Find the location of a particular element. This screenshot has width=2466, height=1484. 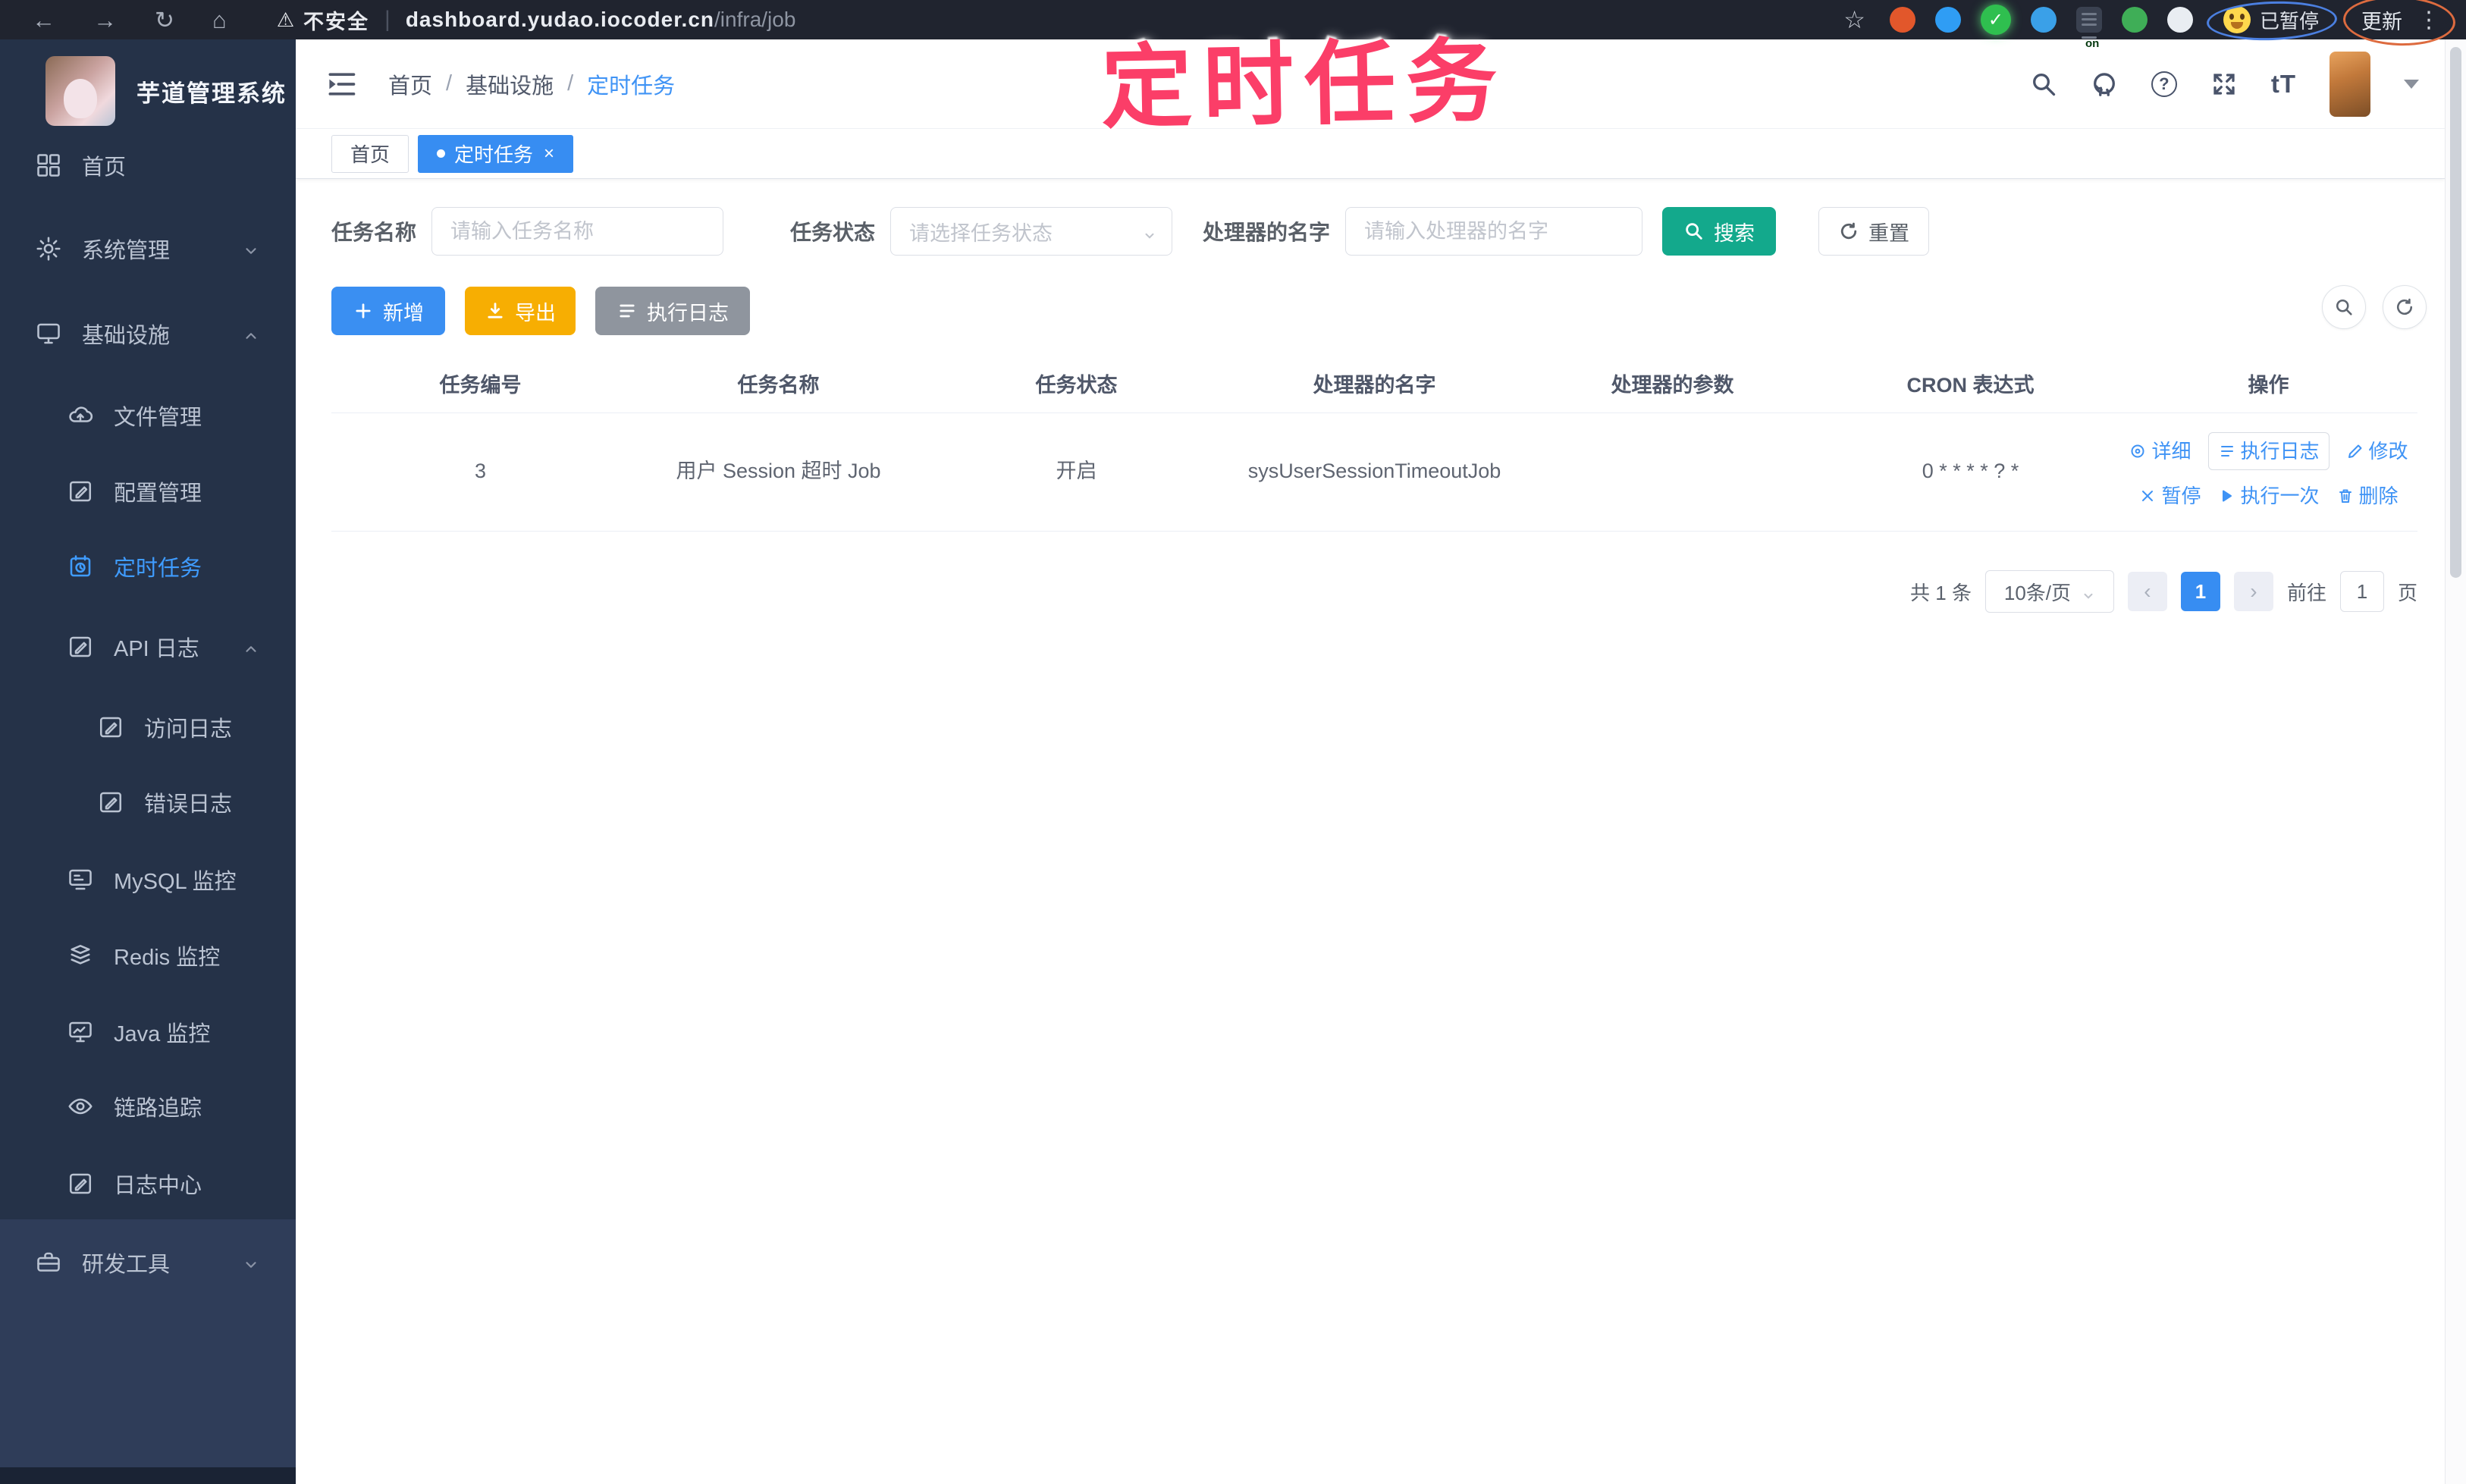

col-handler-name: 处理器的名字 is located at coordinates (1374, 384).